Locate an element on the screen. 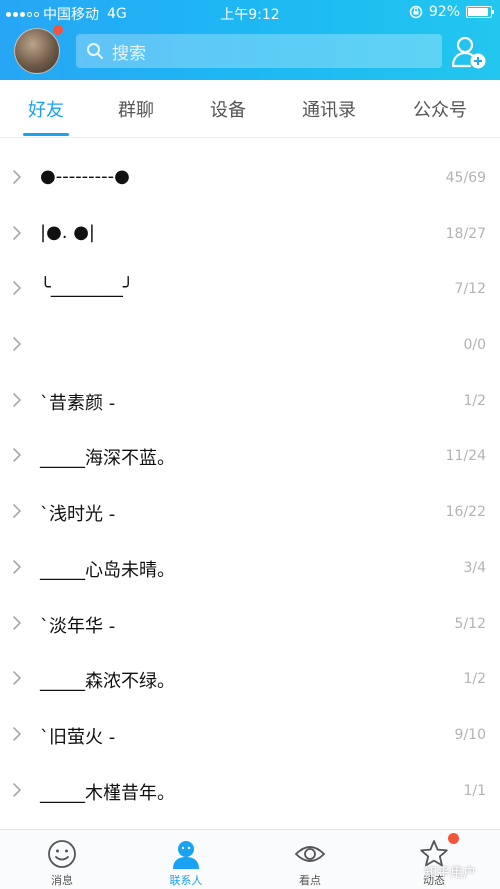 The image size is (500, 889). friend-group-row: _____心岛未晴。 3/4 is located at coordinates (250, 568).